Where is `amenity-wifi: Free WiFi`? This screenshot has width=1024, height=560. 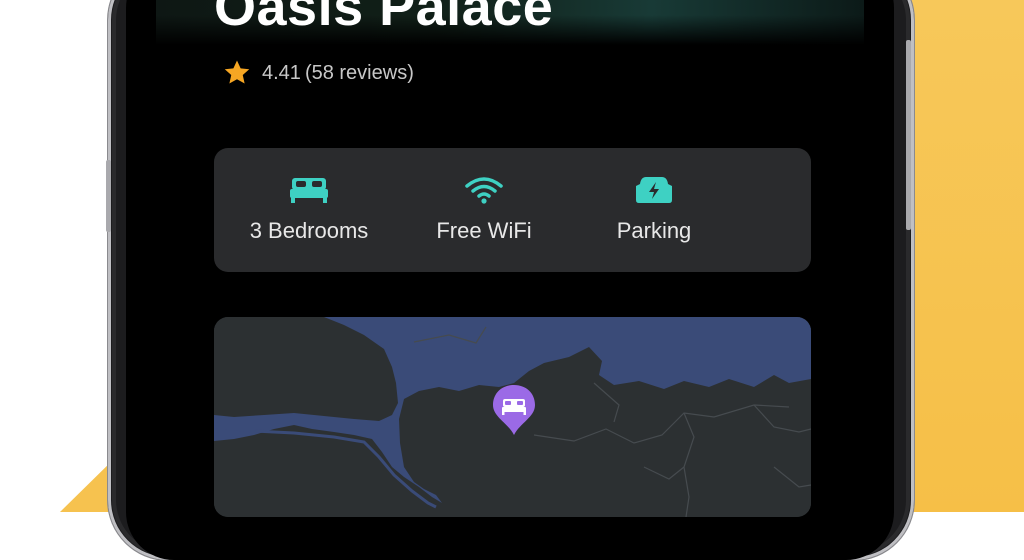
amenity-wifi: Free WiFi is located at coordinates (484, 210).